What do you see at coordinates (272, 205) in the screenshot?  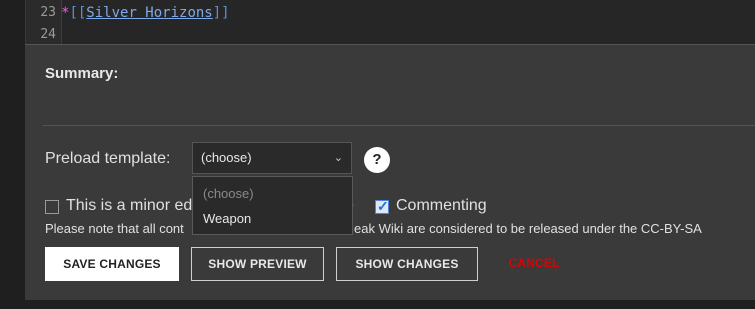 I see `preload-template-dropdown: (choose) Weapon` at bounding box center [272, 205].